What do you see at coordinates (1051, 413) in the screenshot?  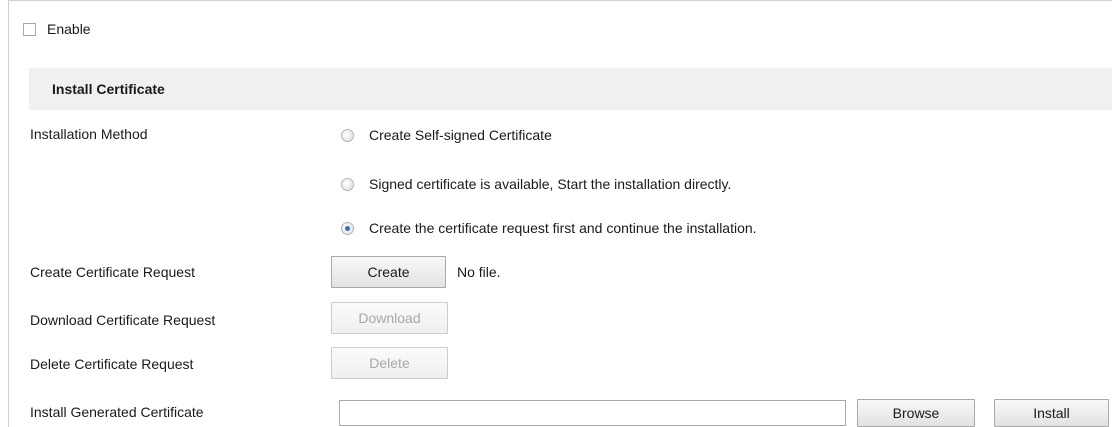 I see `install-button: Install` at bounding box center [1051, 413].